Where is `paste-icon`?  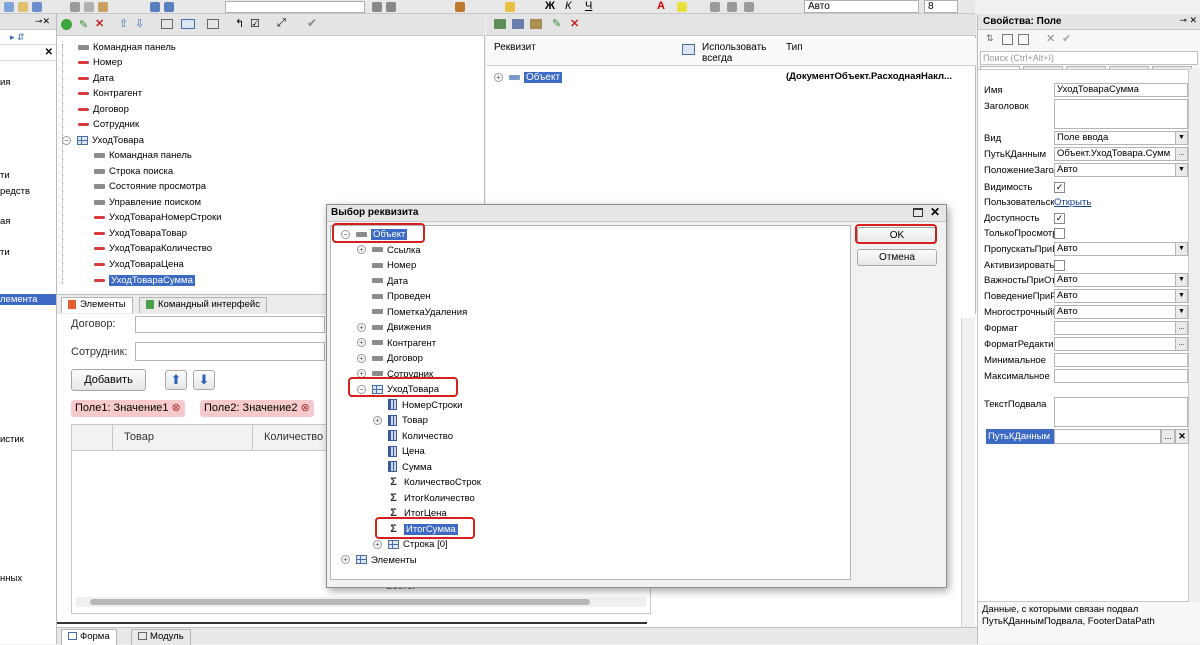 paste-icon is located at coordinates (103, 7).